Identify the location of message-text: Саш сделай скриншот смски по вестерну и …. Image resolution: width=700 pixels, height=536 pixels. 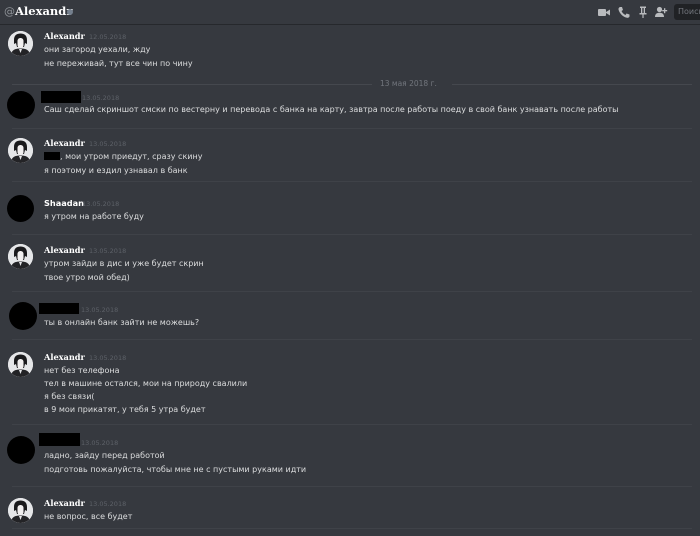
(331, 109).